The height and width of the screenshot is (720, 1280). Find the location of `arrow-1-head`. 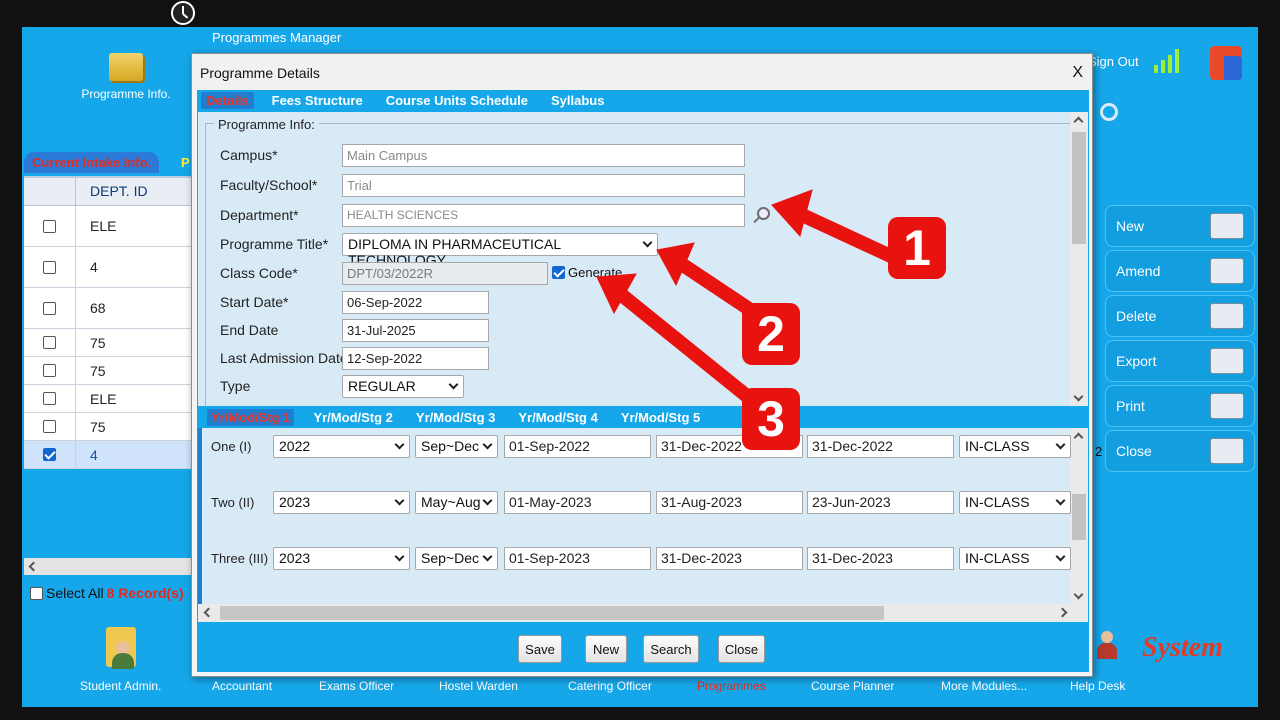

arrow-1-head is located at coordinates (792, 213).